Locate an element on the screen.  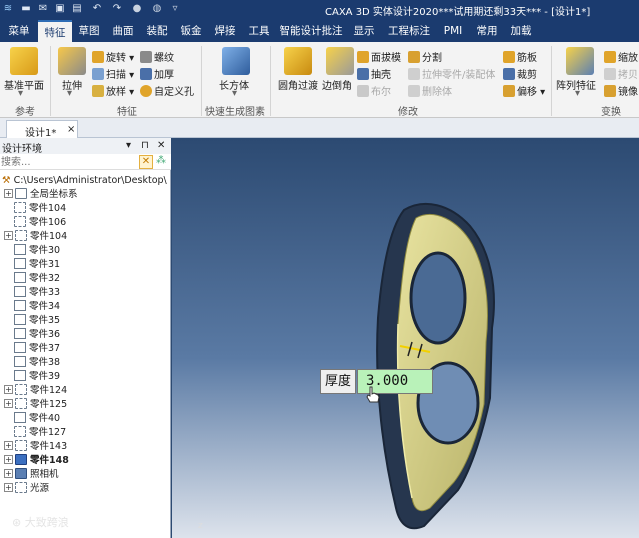
menu-tab: 曲面 is located at coordinates (123, 31).